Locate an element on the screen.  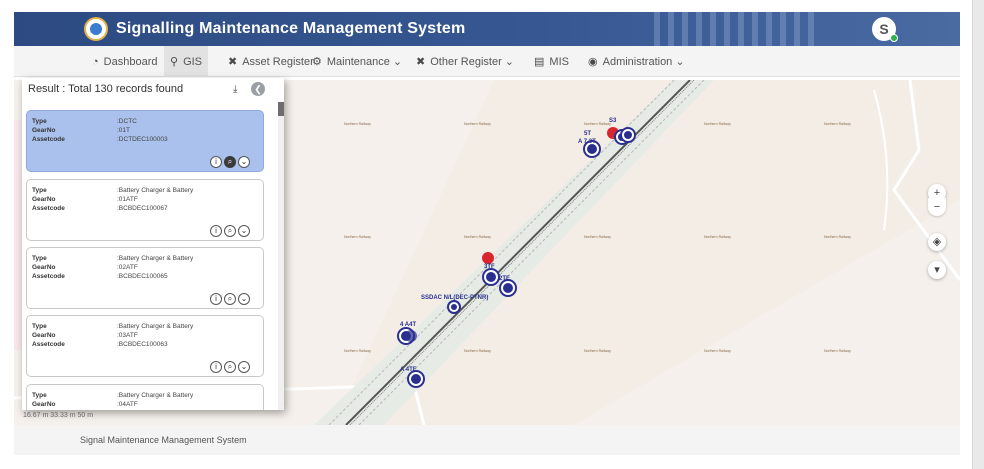
marker-label: 2TF is located at coordinates (504, 279).